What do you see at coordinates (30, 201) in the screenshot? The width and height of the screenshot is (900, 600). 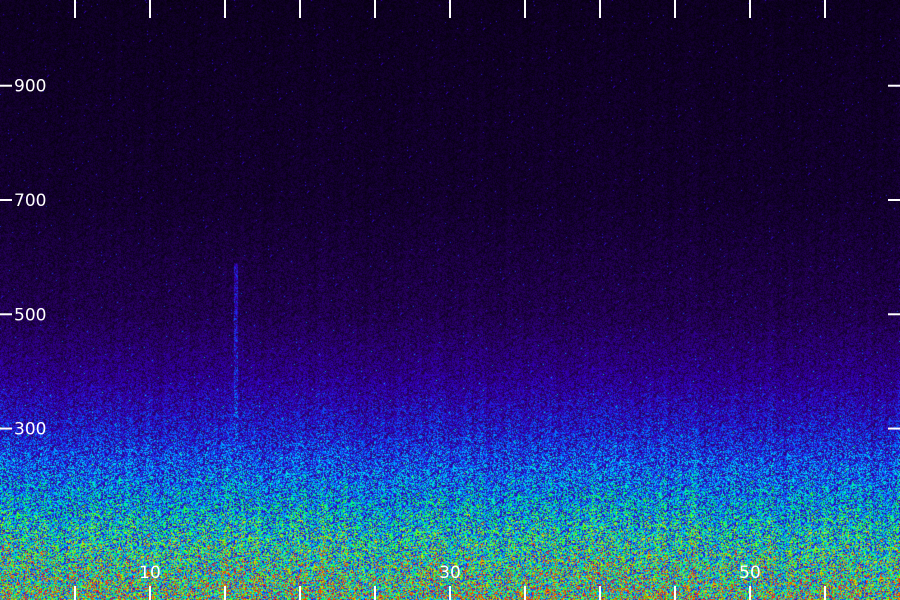 I see `y-tick-label: 700` at bounding box center [30, 201].